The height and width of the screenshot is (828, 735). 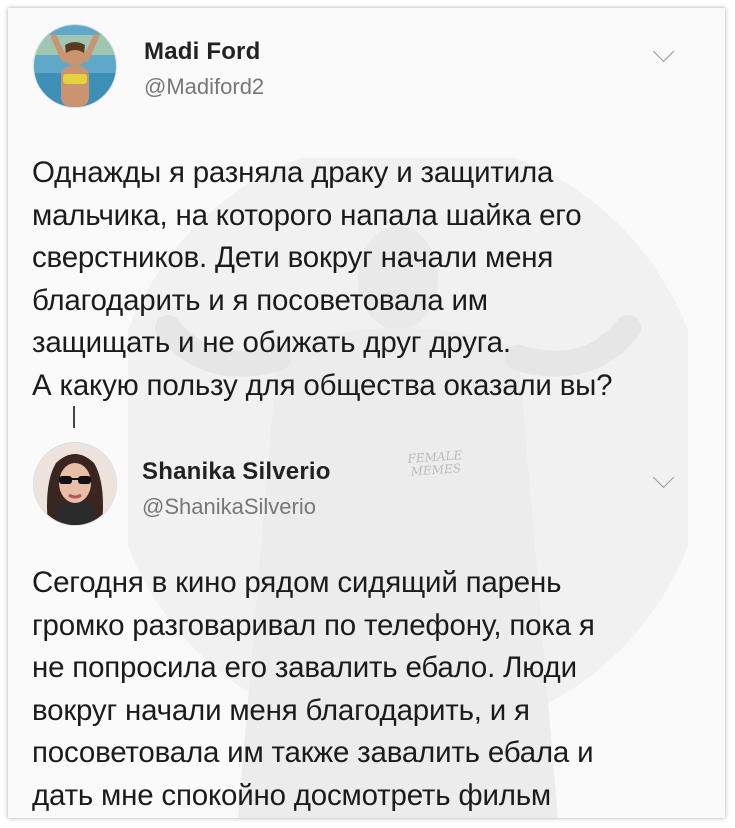 I want to click on author-name: Madi Ford, so click(x=202, y=52).